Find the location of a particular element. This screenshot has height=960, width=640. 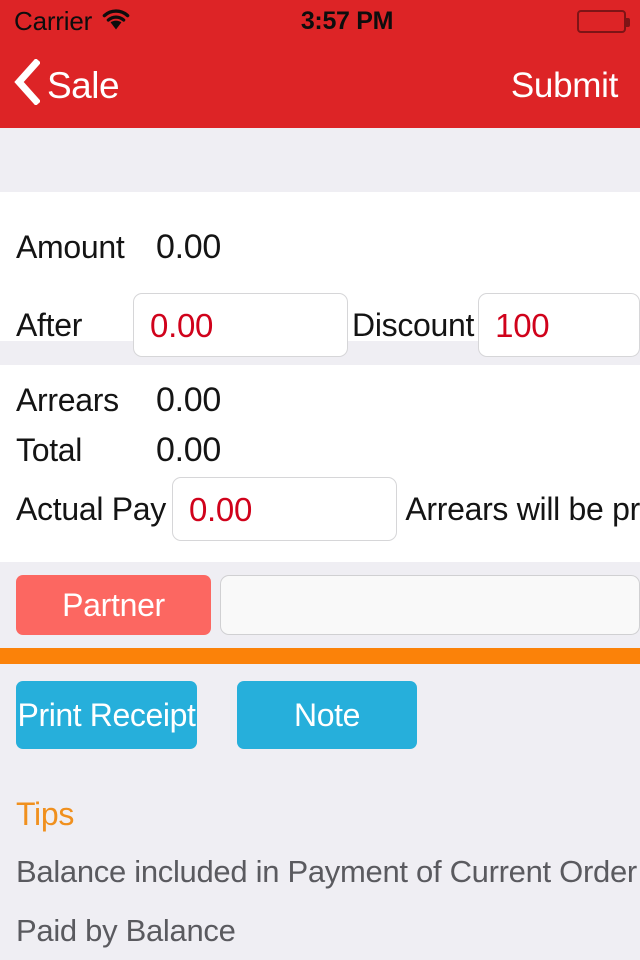

actual-pay-input: 0.00 is located at coordinates (284, 509).